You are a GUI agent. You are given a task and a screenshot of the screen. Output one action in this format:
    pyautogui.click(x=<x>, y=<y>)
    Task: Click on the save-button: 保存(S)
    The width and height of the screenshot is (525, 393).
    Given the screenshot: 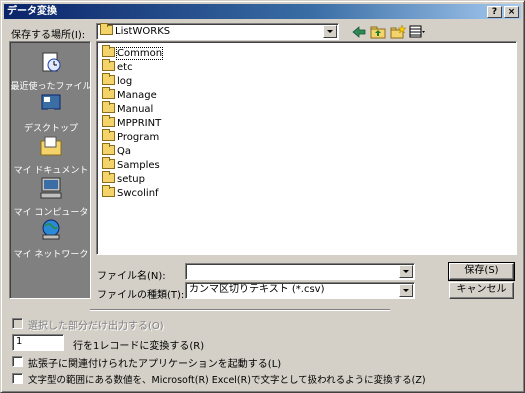 What is the action you would take?
    pyautogui.click(x=481, y=271)
    